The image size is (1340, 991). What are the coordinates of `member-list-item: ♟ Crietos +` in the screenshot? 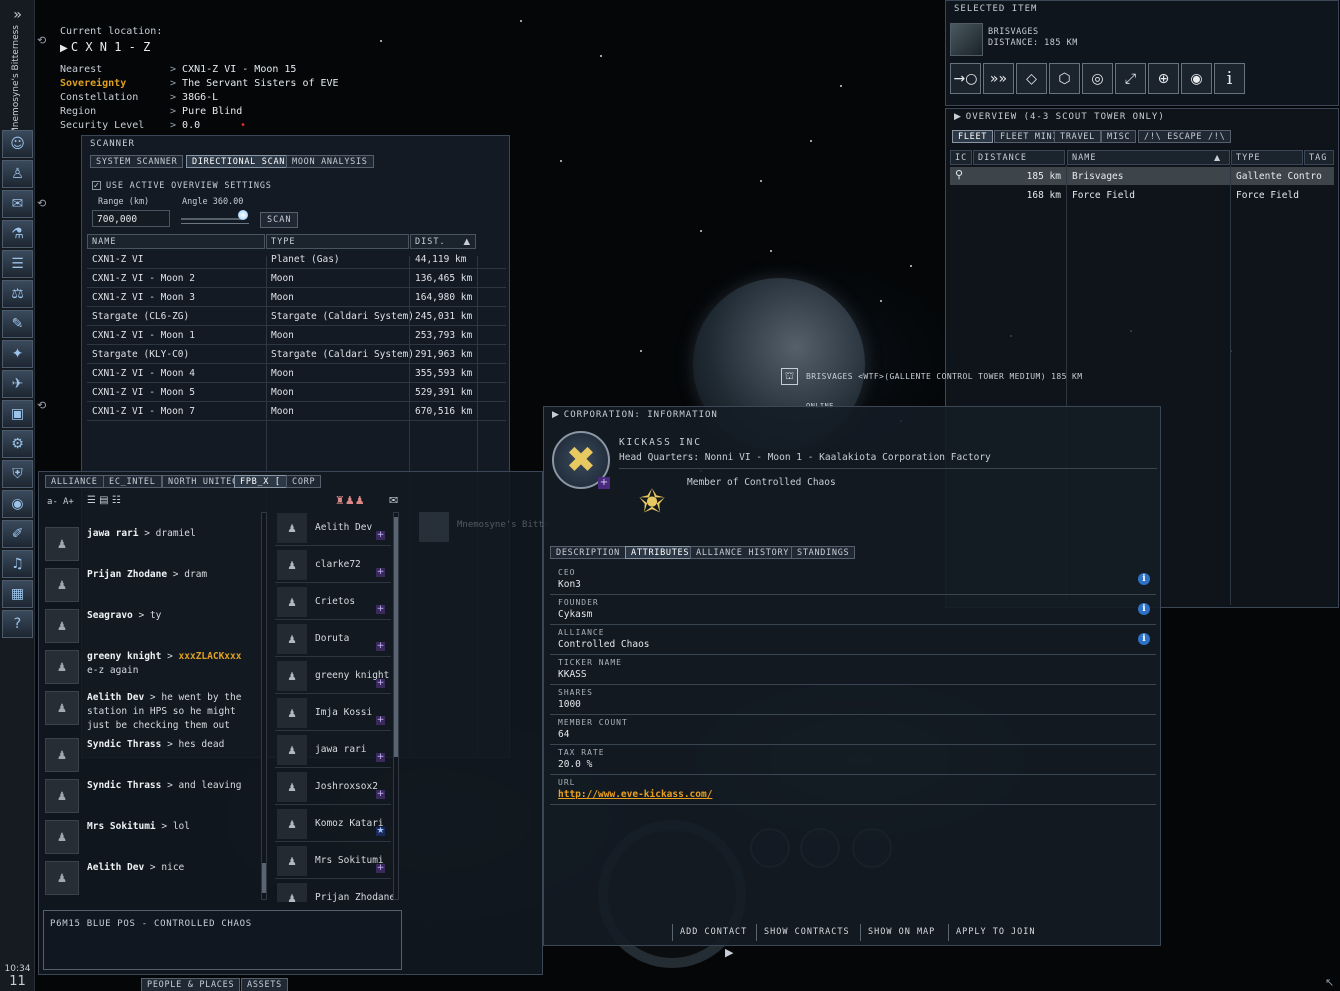 It's located at (333, 602).